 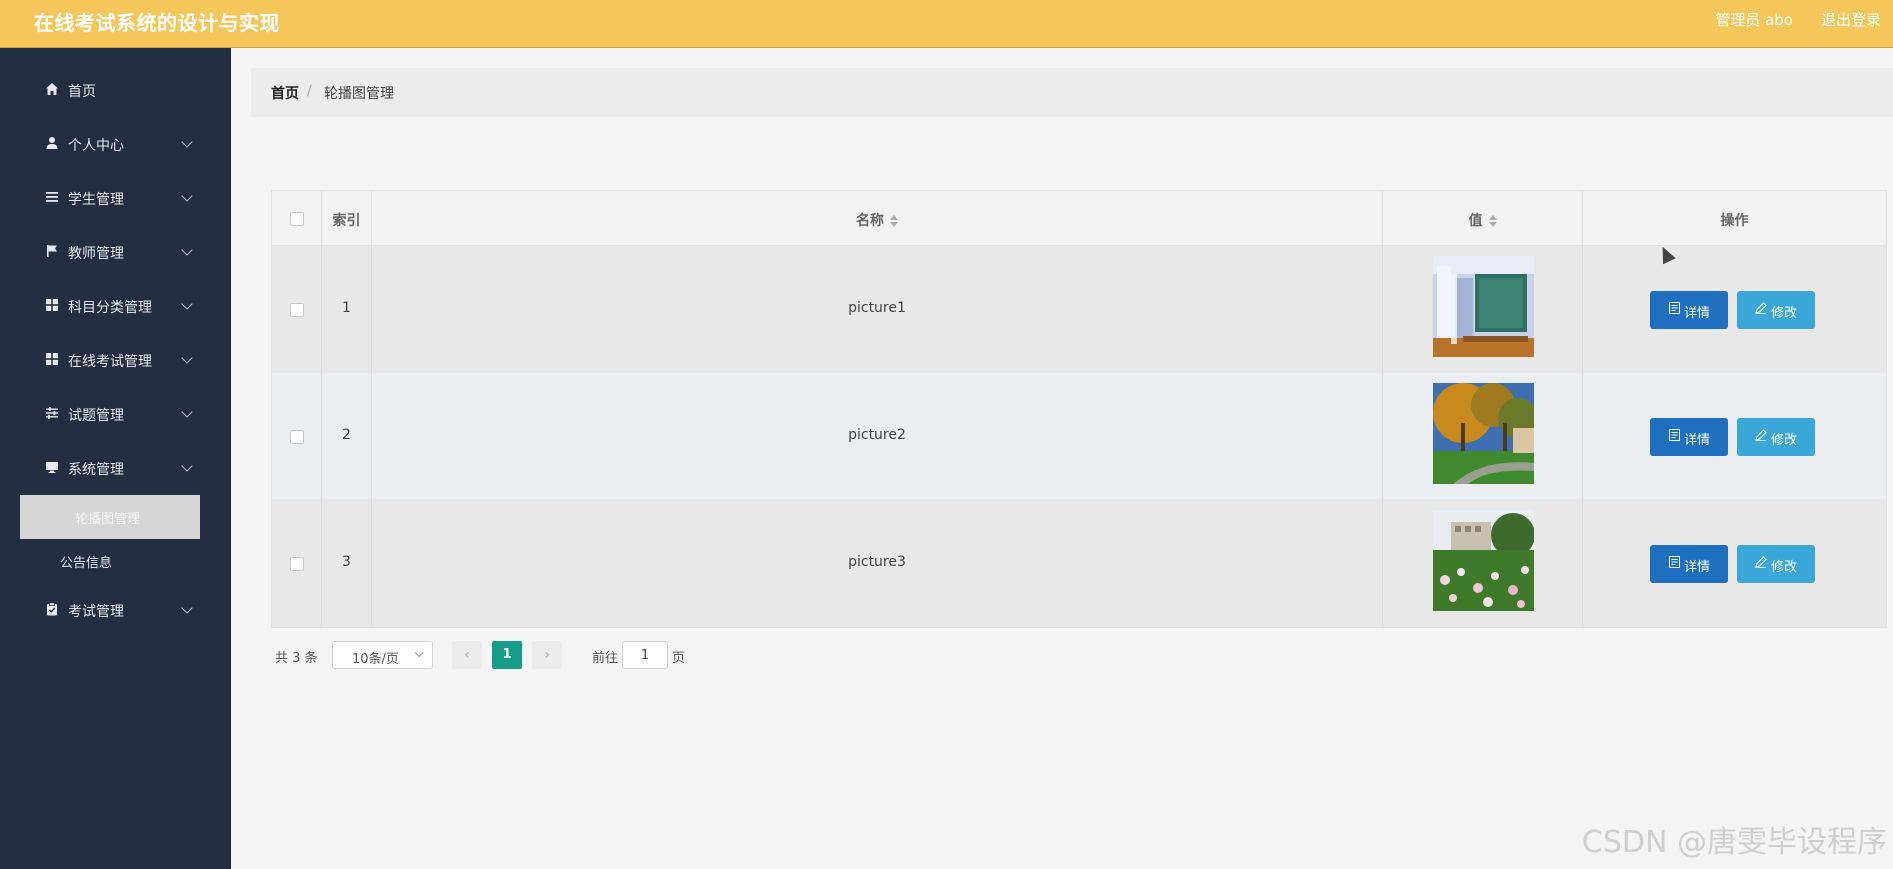 I want to click on sidebar-item-label: 学生管理, so click(x=96, y=200).